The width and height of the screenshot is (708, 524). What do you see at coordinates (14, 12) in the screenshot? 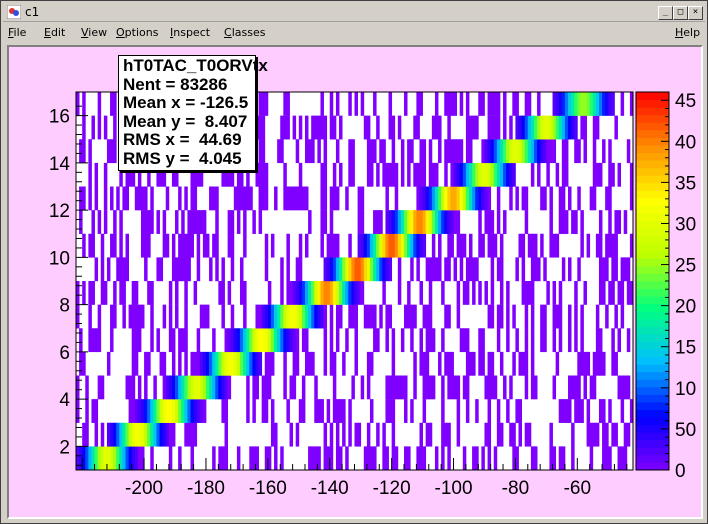
I see `root-app-icon` at bounding box center [14, 12].